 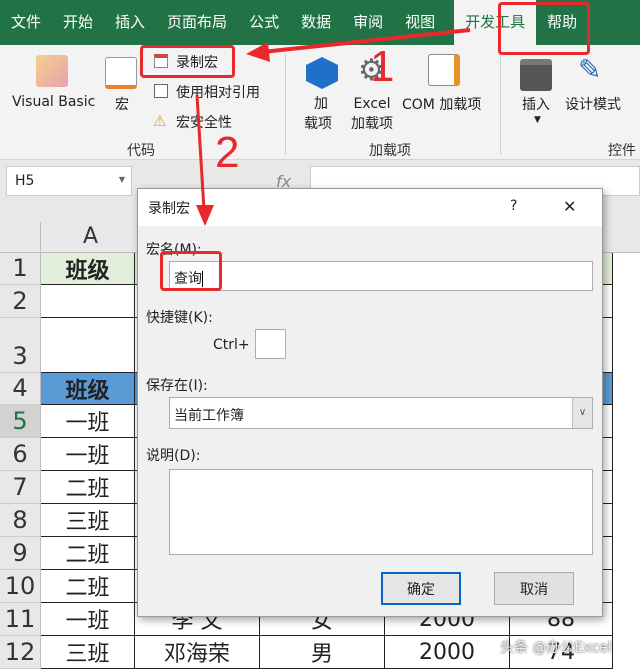 What do you see at coordinates (366, 41) in the screenshot?
I see `arrow-1-line` at bounding box center [366, 41].